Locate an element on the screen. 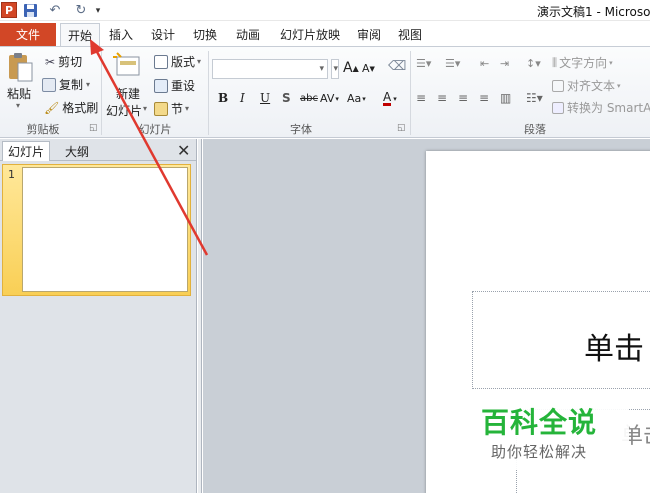  slide-thumbnail is located at coordinates (105, 229).